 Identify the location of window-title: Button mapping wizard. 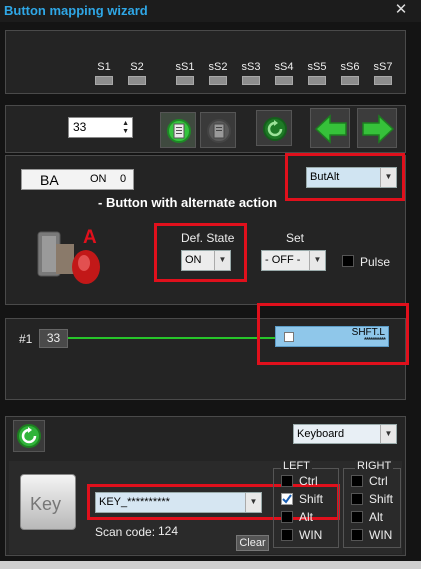
(76, 10).